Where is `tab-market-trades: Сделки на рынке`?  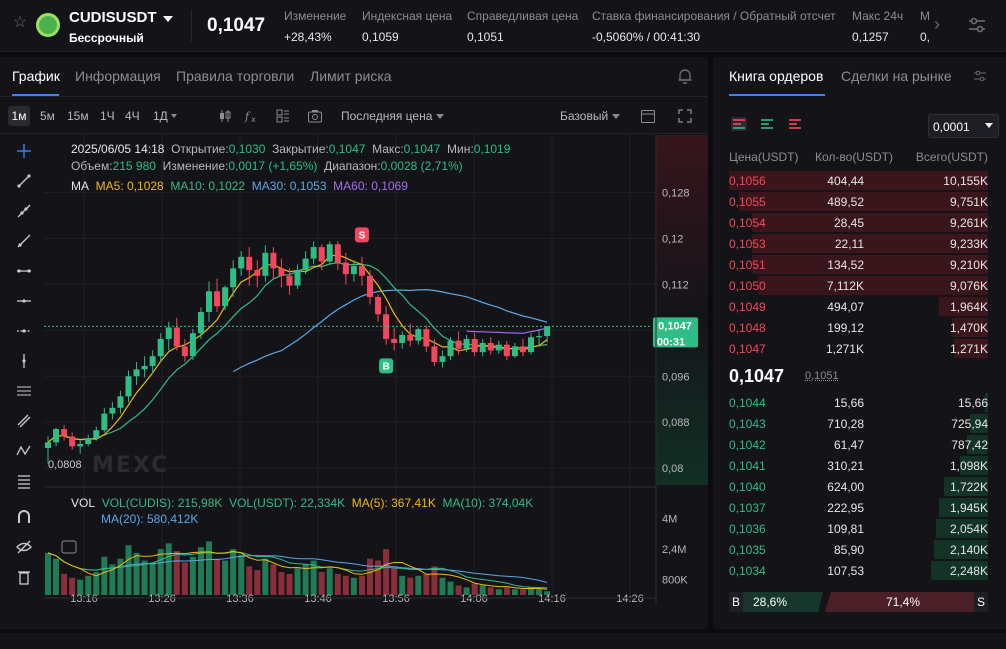 tab-market-trades: Сделки на рынке is located at coordinates (896, 76).